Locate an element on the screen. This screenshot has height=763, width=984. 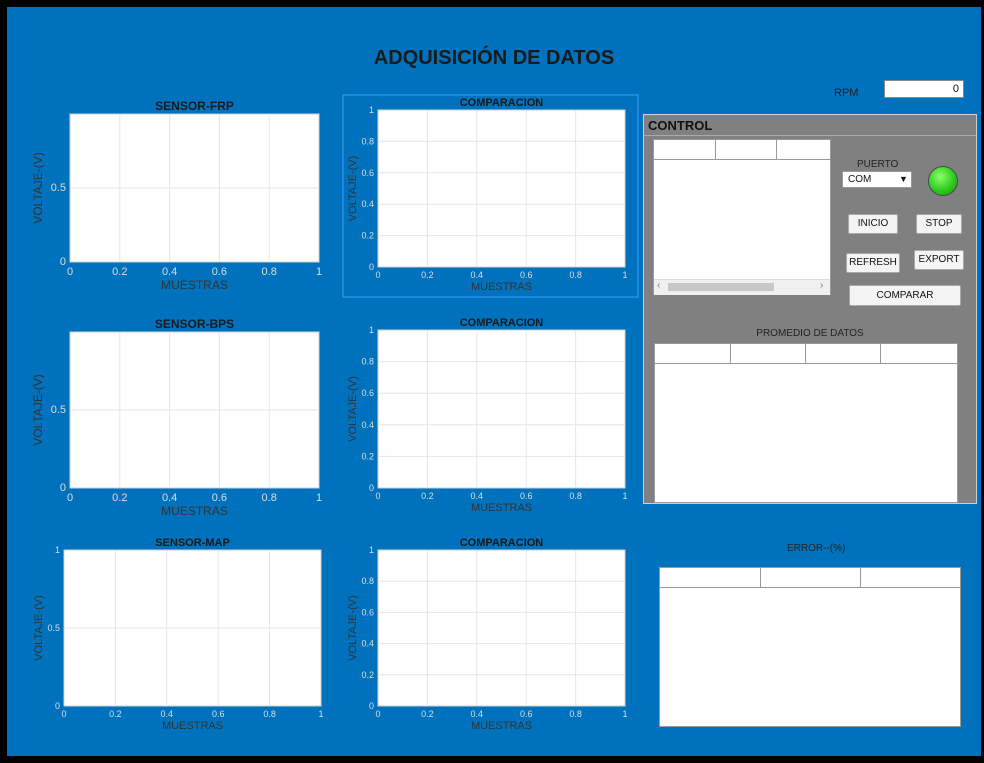
averages-table is located at coordinates (806, 423).